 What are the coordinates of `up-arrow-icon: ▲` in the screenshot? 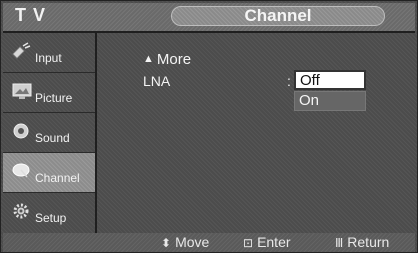 It's located at (148, 59).